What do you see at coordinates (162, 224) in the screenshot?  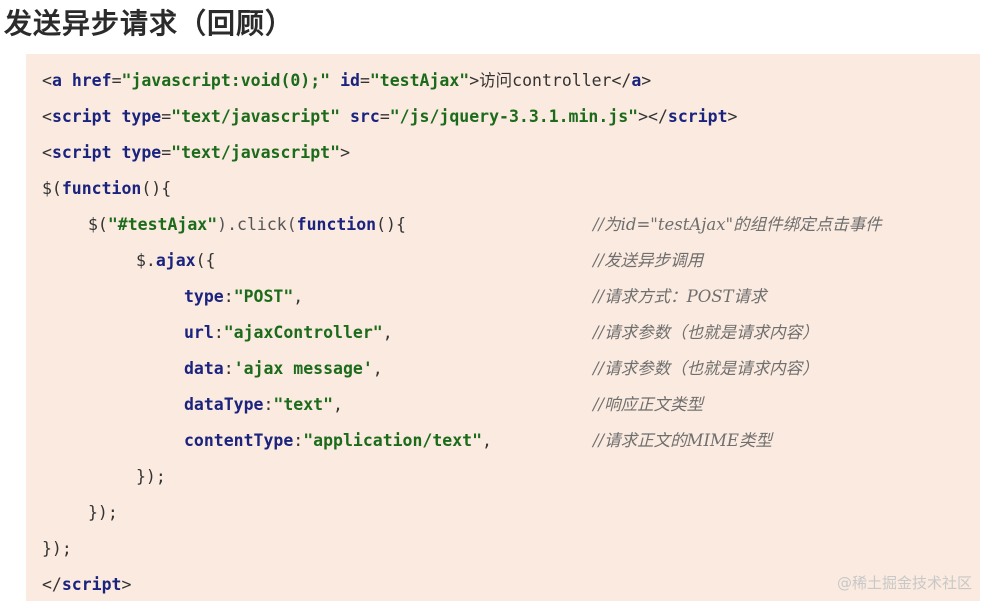 I see `code-token: "#testAjax"` at bounding box center [162, 224].